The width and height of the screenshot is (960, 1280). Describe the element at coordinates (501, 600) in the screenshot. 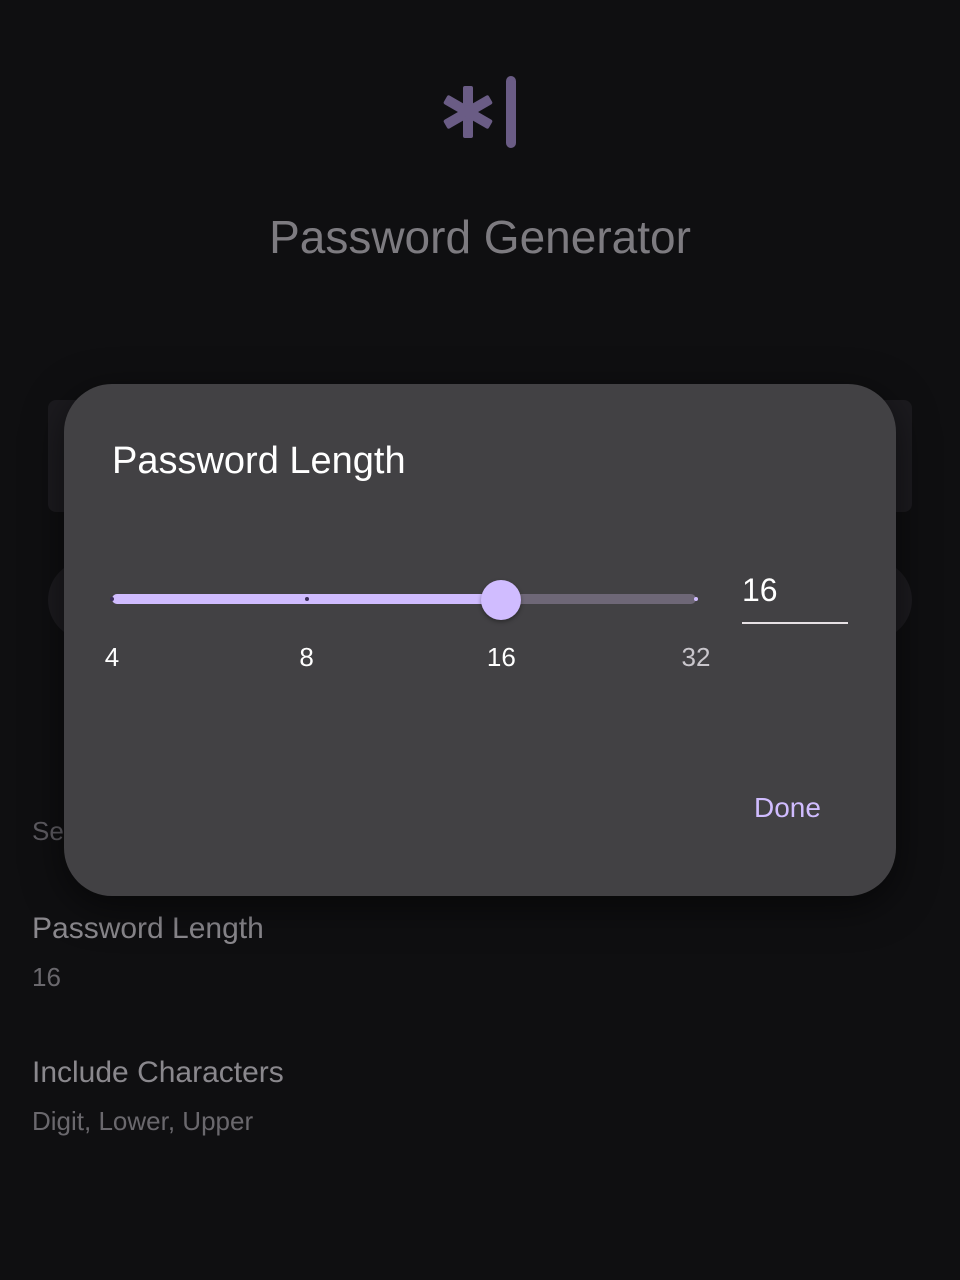

I see `slider-thumb` at that location.